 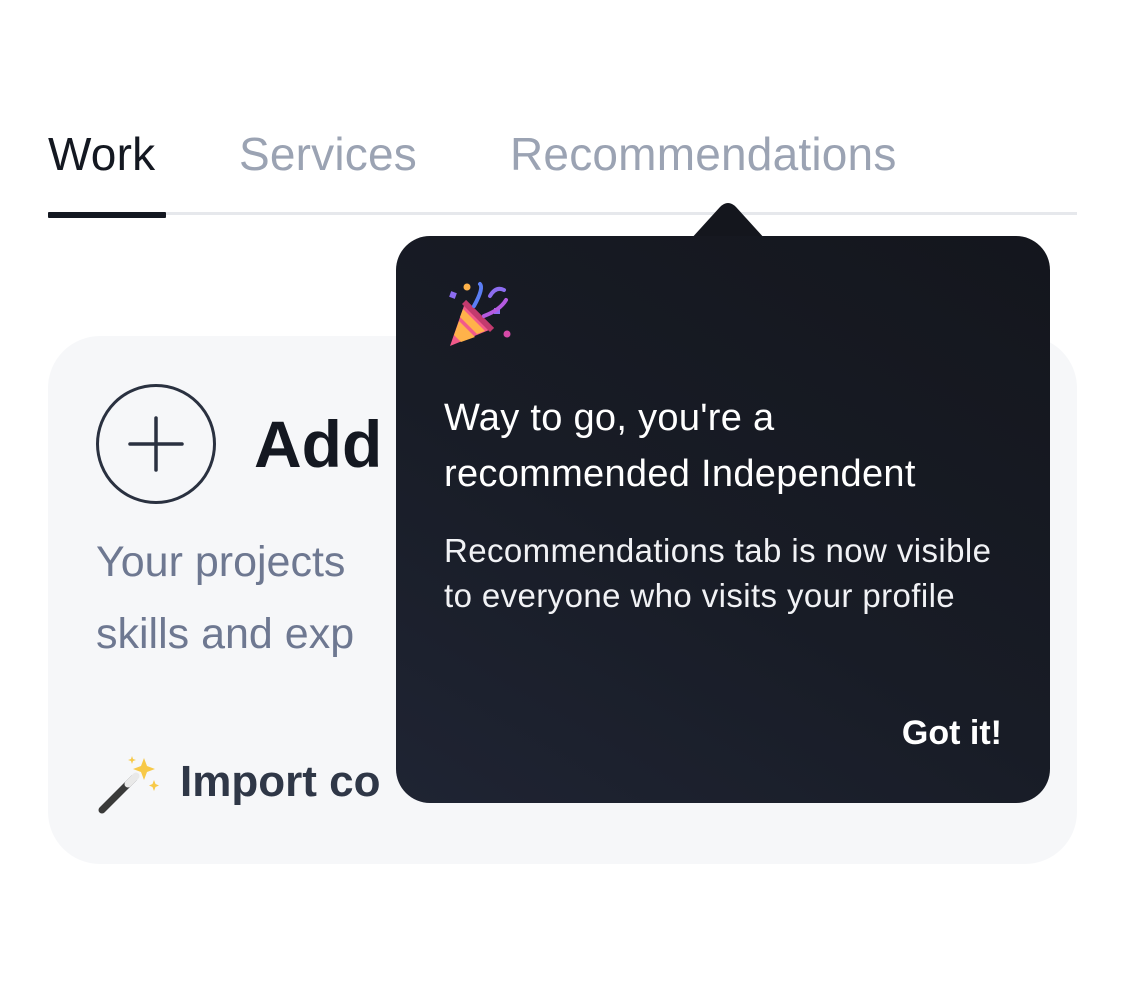 I want to click on profile-tabs: Work Services Recommendations, so click(x=562, y=168).